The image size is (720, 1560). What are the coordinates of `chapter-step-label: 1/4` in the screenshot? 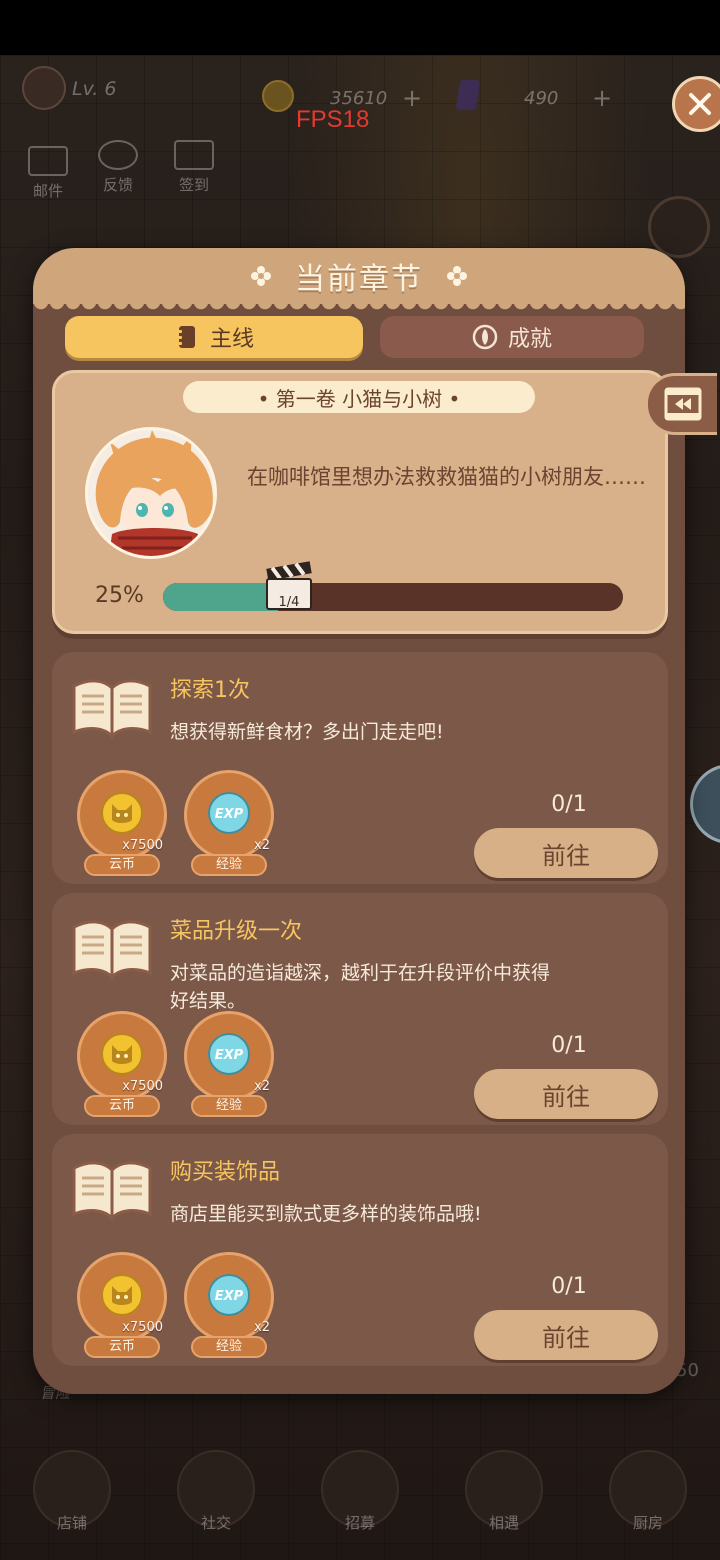 It's located at (289, 602).